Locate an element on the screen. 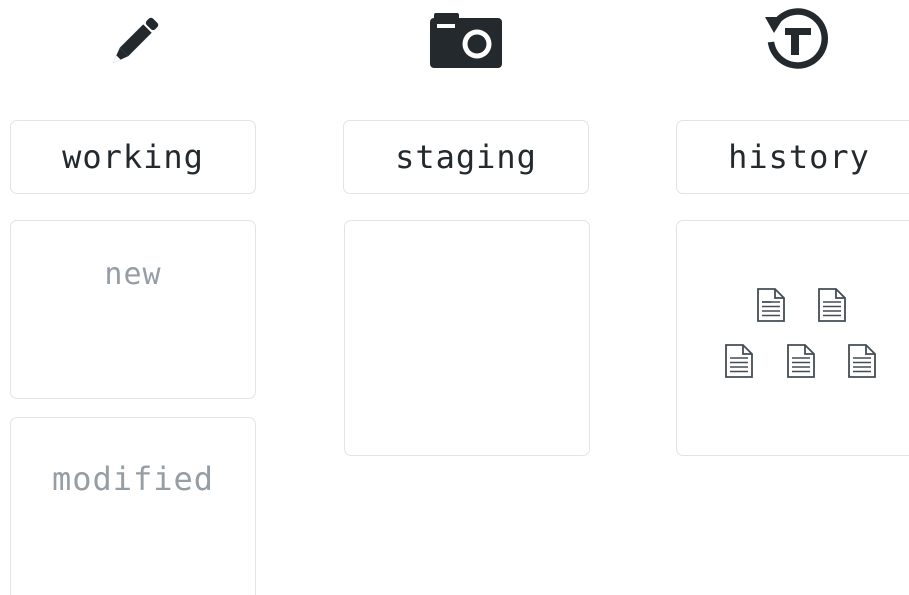 The height and width of the screenshot is (595, 909). camera-icon is located at coordinates (466, 40).